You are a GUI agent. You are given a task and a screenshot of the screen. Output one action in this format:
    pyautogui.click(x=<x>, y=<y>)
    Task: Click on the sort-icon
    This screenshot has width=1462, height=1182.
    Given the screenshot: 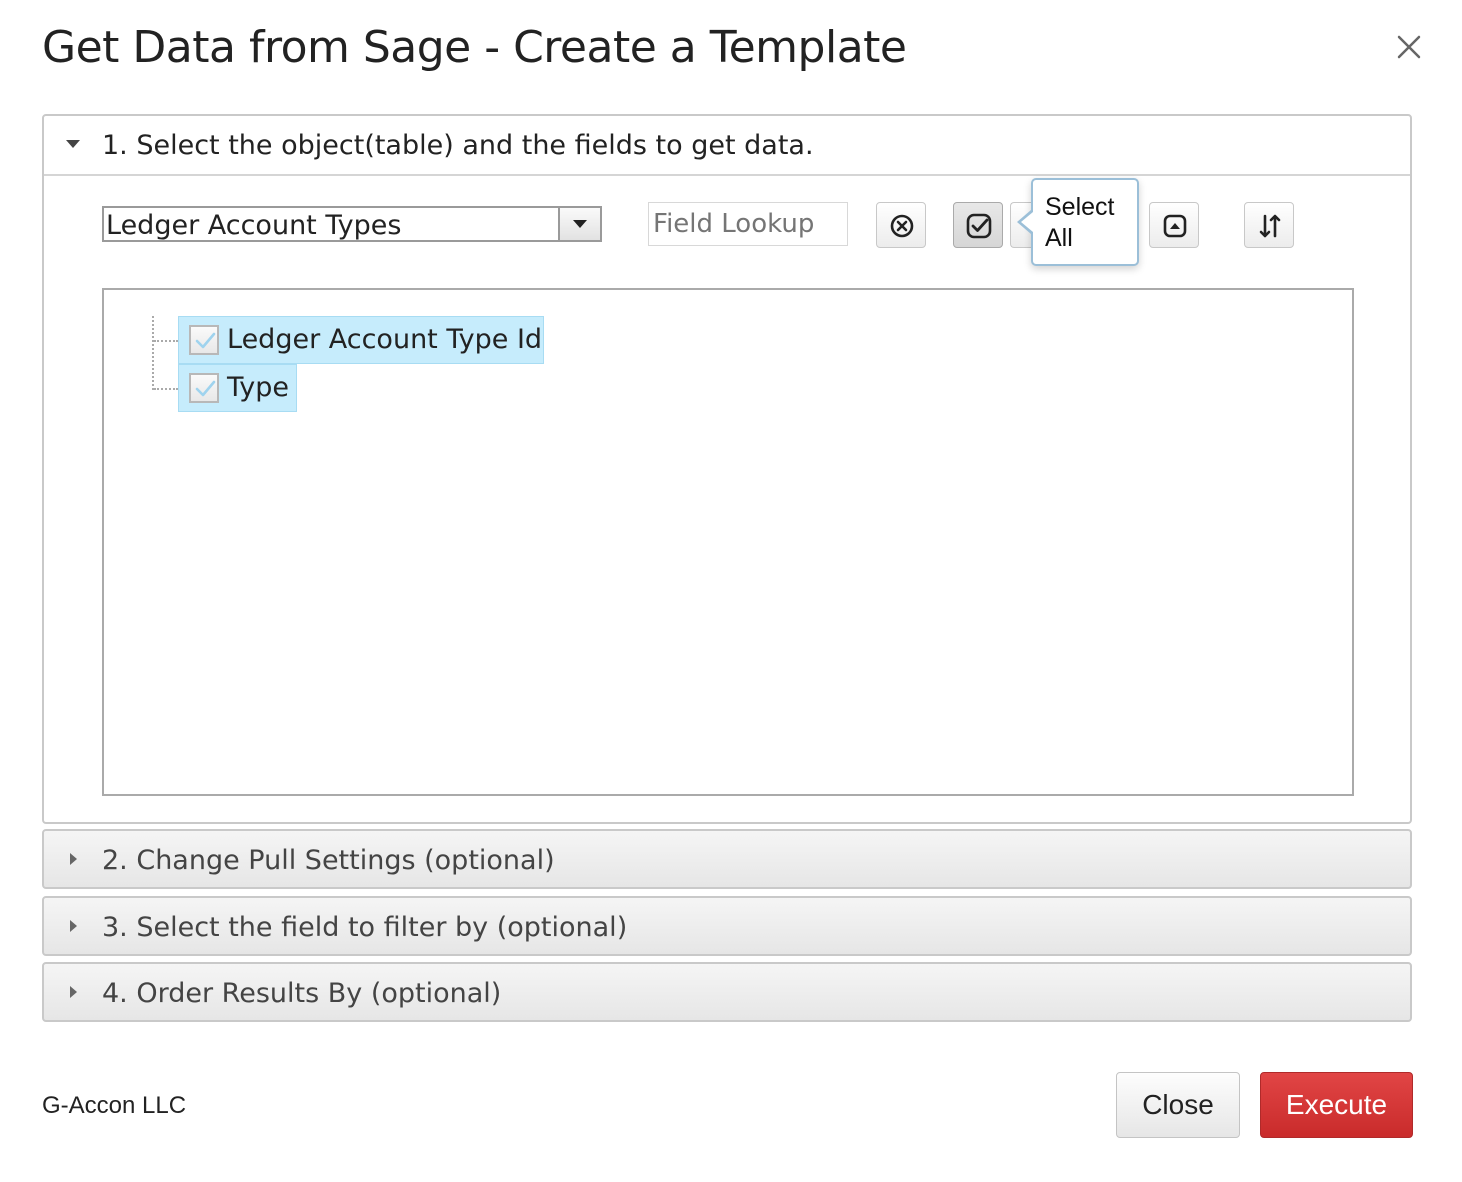 What is the action you would take?
    pyautogui.click(x=1270, y=226)
    